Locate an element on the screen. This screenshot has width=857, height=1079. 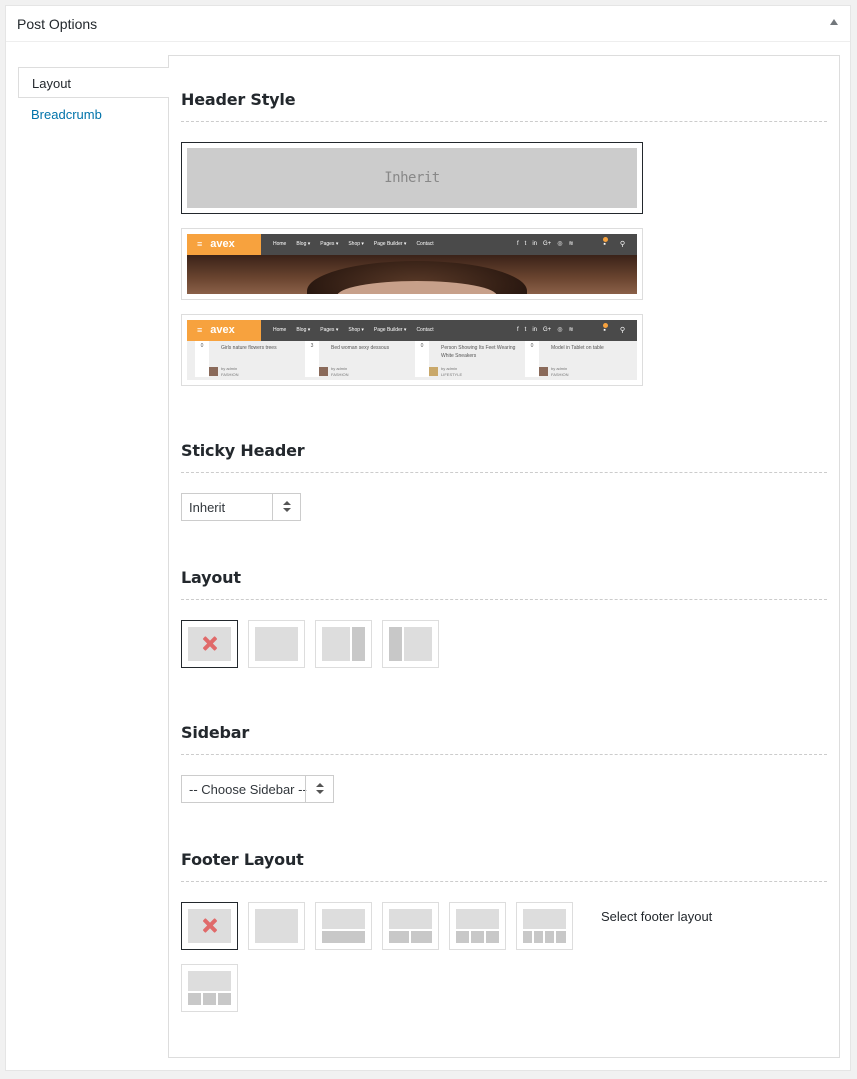
tab-breadcrumb: Breadcrumb is located at coordinates (93, 114).